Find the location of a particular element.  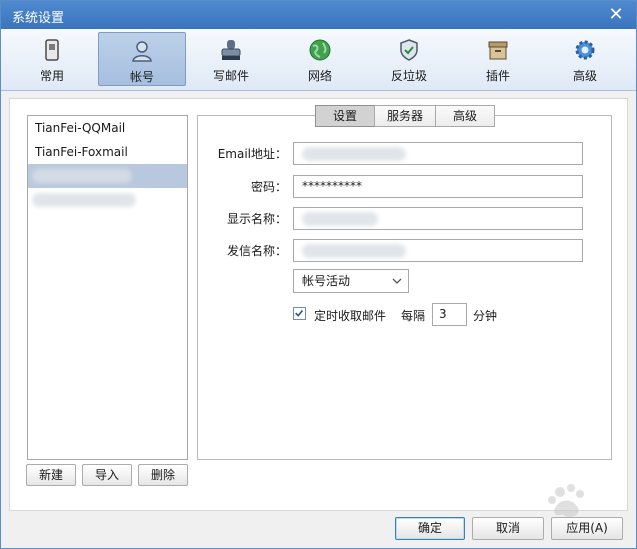

gear-icon is located at coordinates (585, 50).